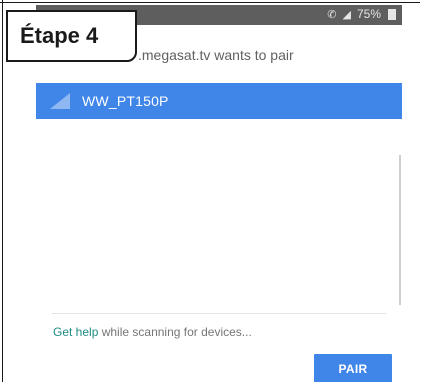 The width and height of the screenshot is (426, 382). Describe the element at coordinates (400, 230) in the screenshot. I see `scrollbar` at that location.